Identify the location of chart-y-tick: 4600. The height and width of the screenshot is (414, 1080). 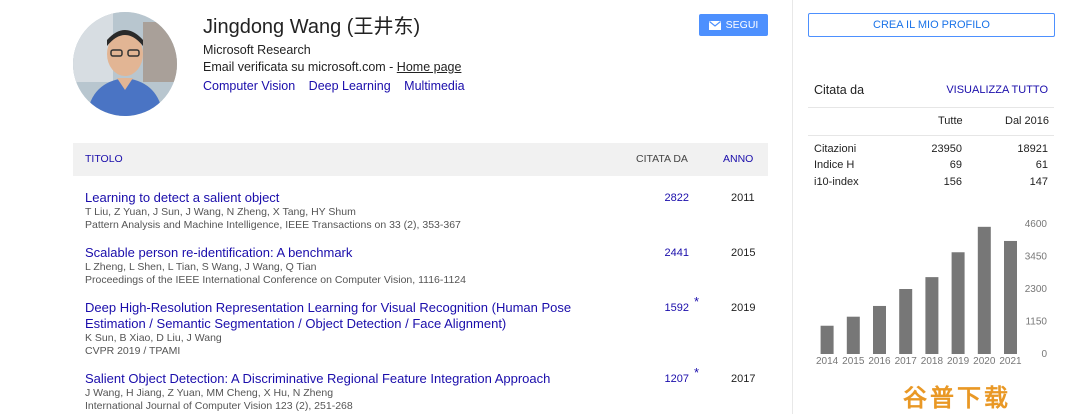
(1036, 224).